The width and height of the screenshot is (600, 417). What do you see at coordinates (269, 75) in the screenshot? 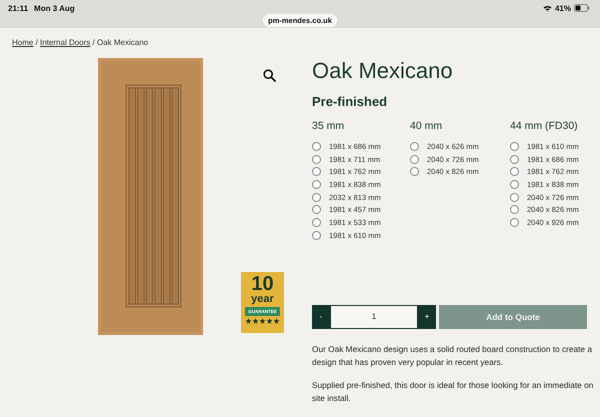
I see `search-icon` at bounding box center [269, 75].